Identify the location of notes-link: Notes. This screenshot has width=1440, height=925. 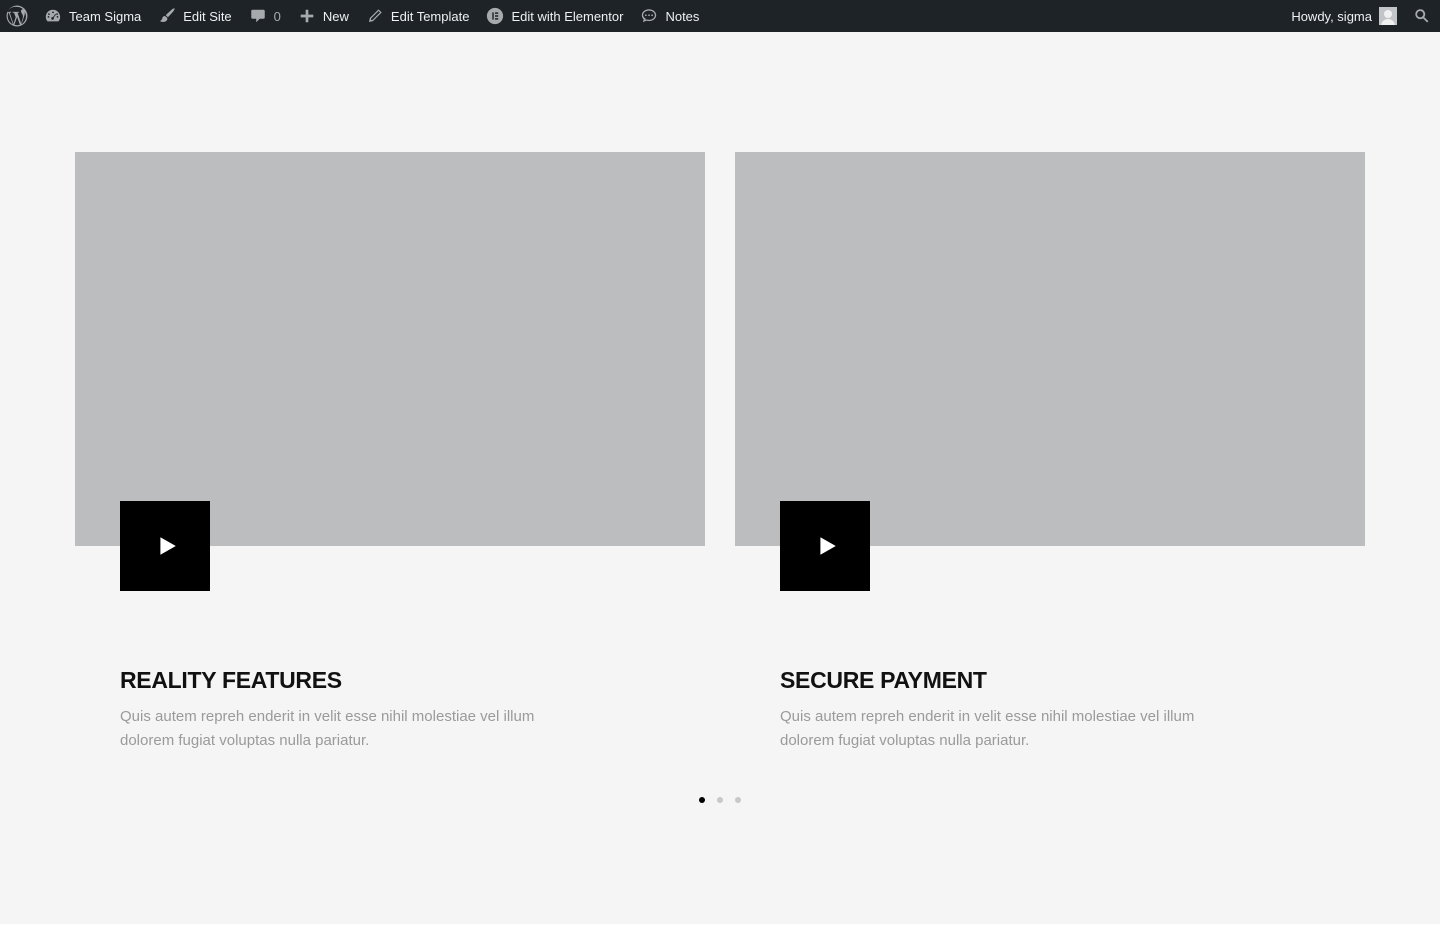
(669, 16).